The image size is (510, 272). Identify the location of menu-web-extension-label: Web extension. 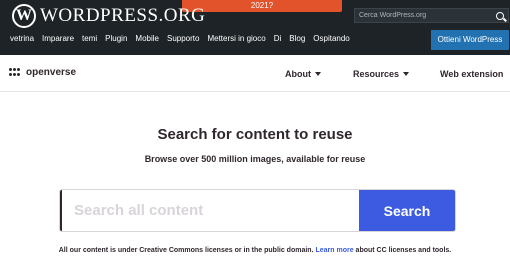
(472, 74).